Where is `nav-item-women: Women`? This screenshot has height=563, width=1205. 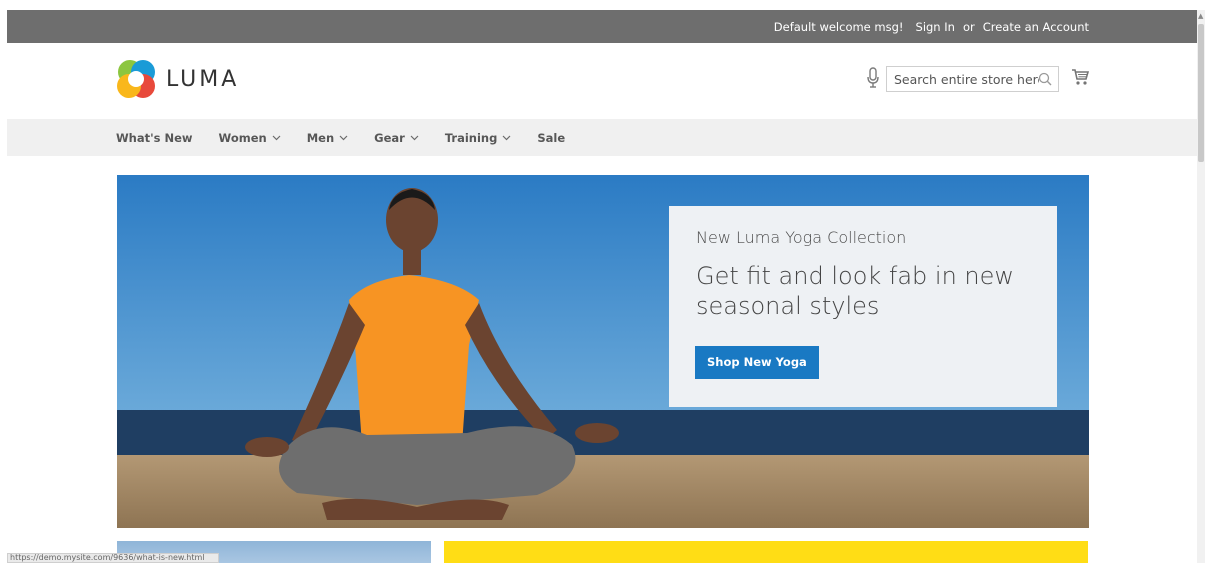
nav-item-women: Women is located at coordinates (250, 138).